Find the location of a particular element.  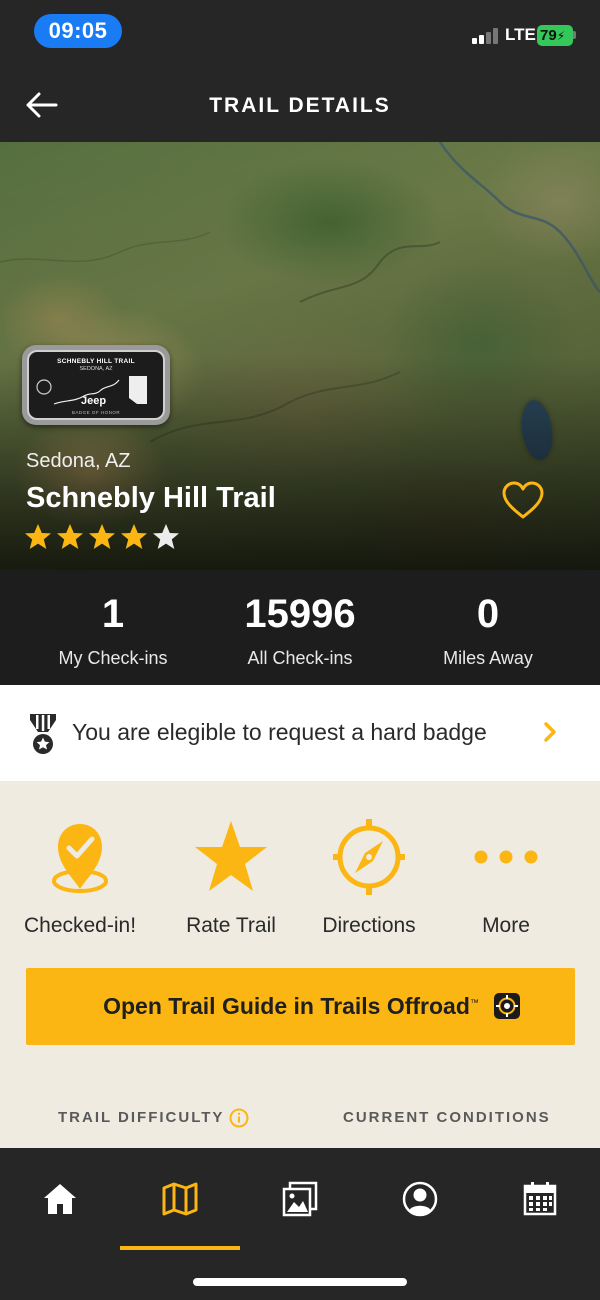

signal-icon is located at coordinates (486, 36).